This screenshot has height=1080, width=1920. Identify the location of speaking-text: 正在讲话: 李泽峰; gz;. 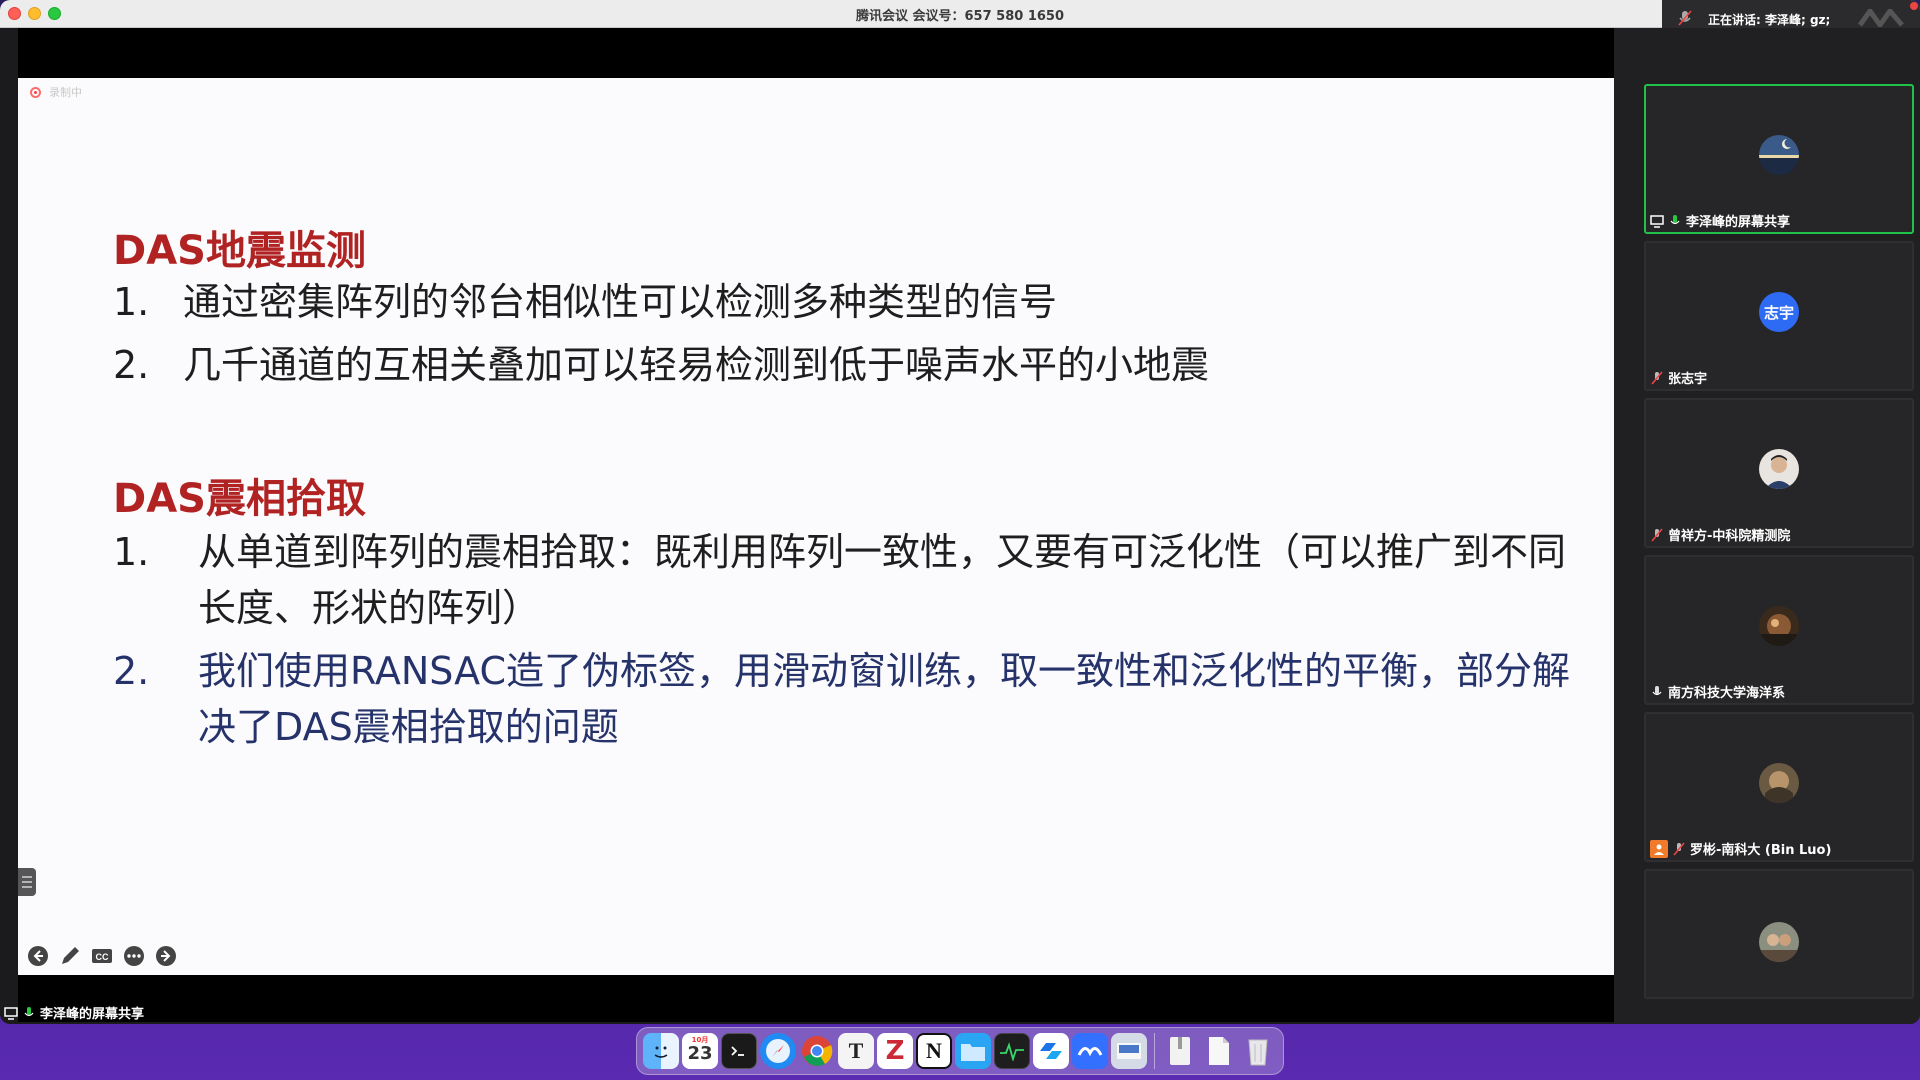
(1769, 20).